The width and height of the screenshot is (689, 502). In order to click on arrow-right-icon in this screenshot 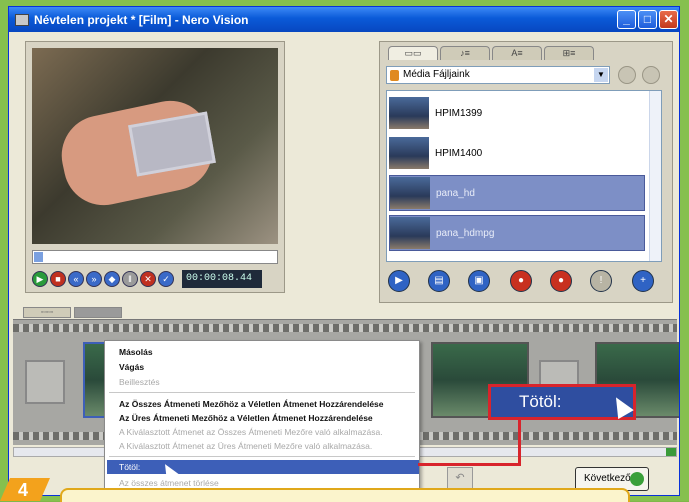, I will do `click(637, 479)`.